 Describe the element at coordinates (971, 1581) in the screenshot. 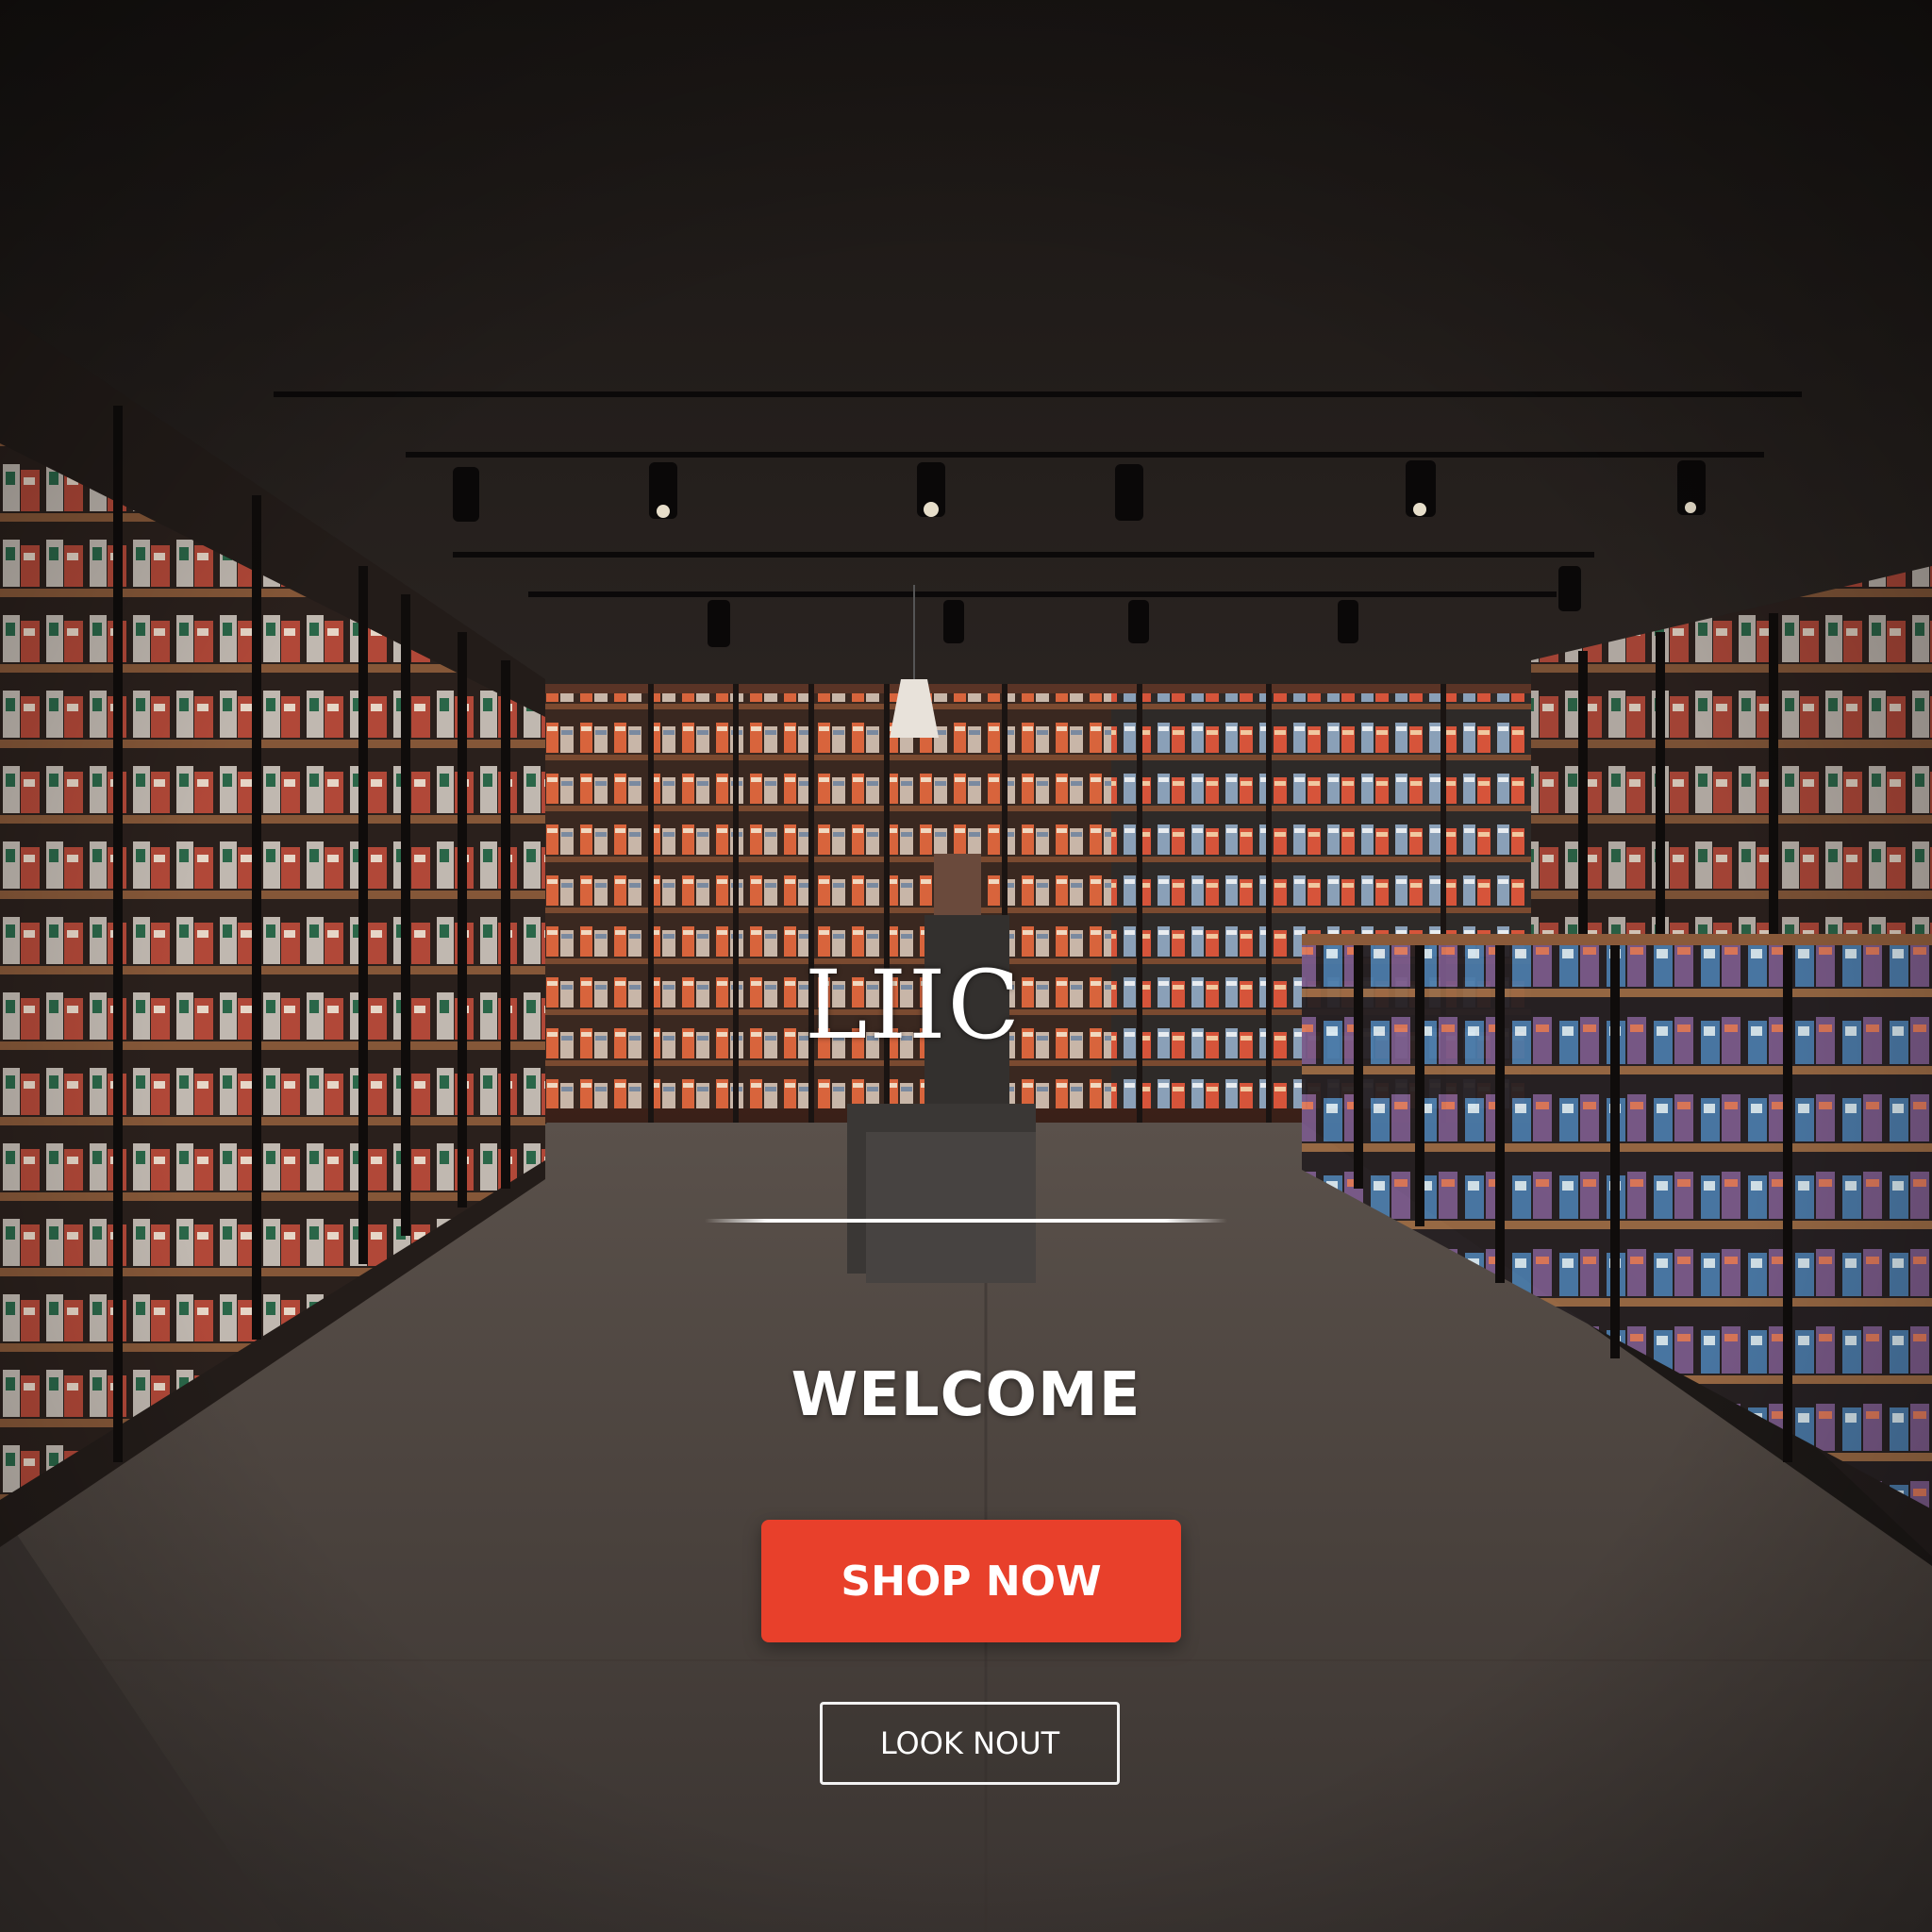

I see `shop-now-button: SHOP NOW` at that location.